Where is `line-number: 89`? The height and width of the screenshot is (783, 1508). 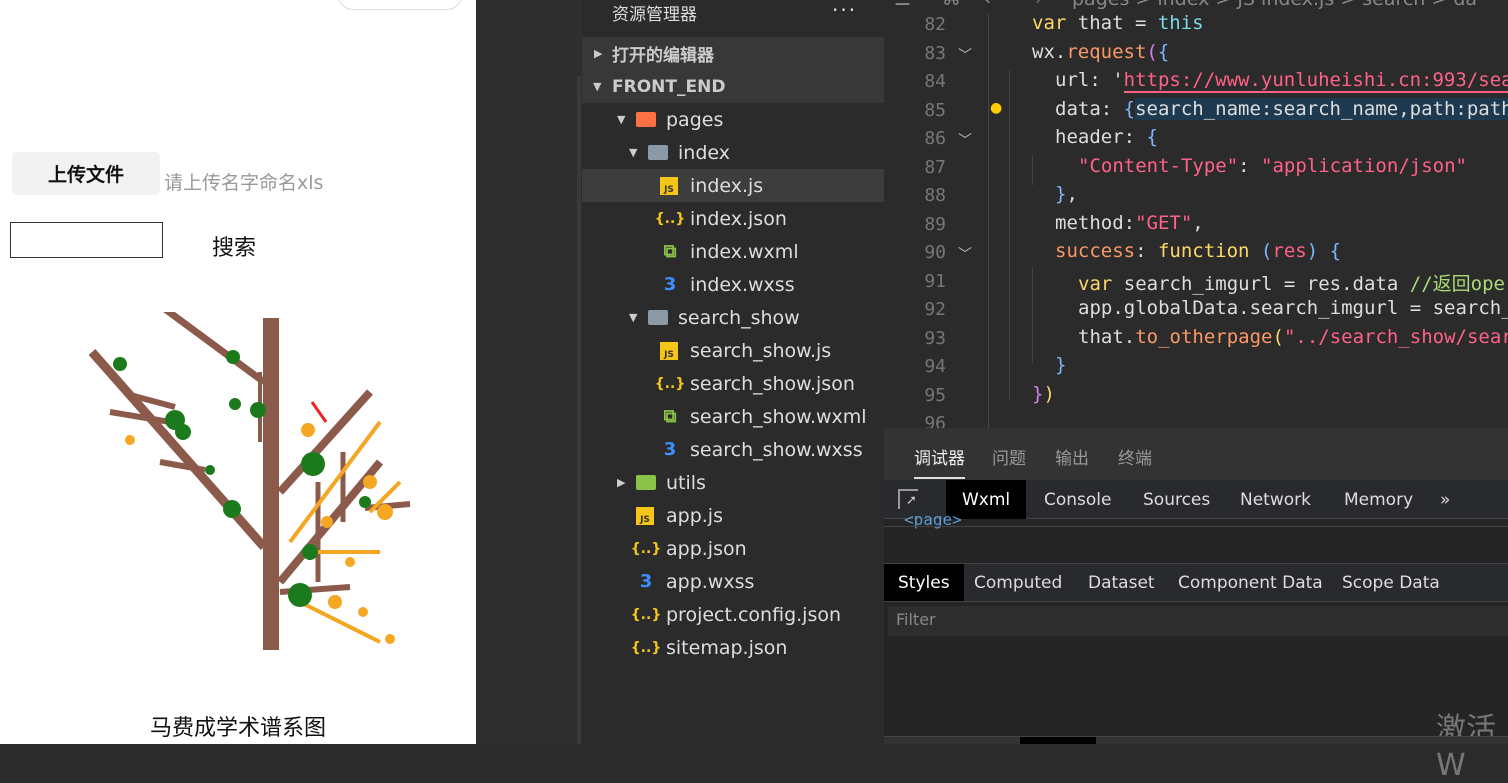 line-number: 89 is located at coordinates (935, 224).